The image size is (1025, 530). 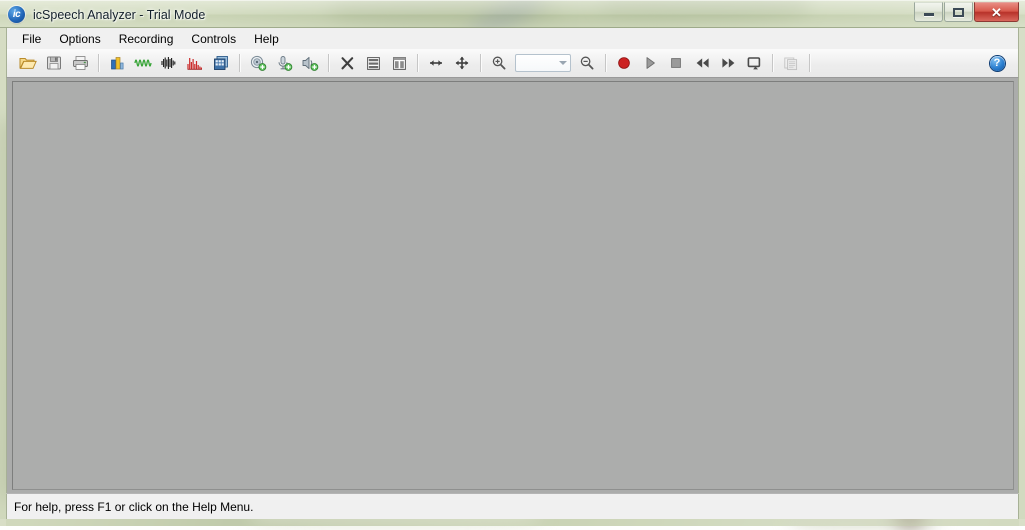 I want to click on help-button: ?, so click(x=997, y=63).